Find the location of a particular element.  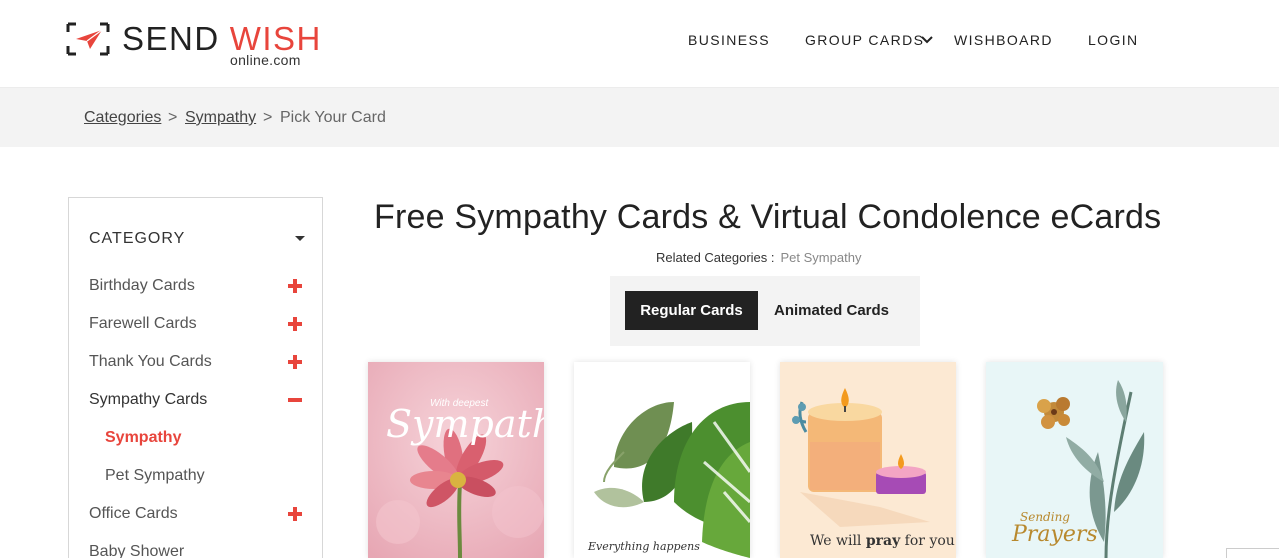

breadcrumb-sympathy: Sympathy is located at coordinates (220, 118).